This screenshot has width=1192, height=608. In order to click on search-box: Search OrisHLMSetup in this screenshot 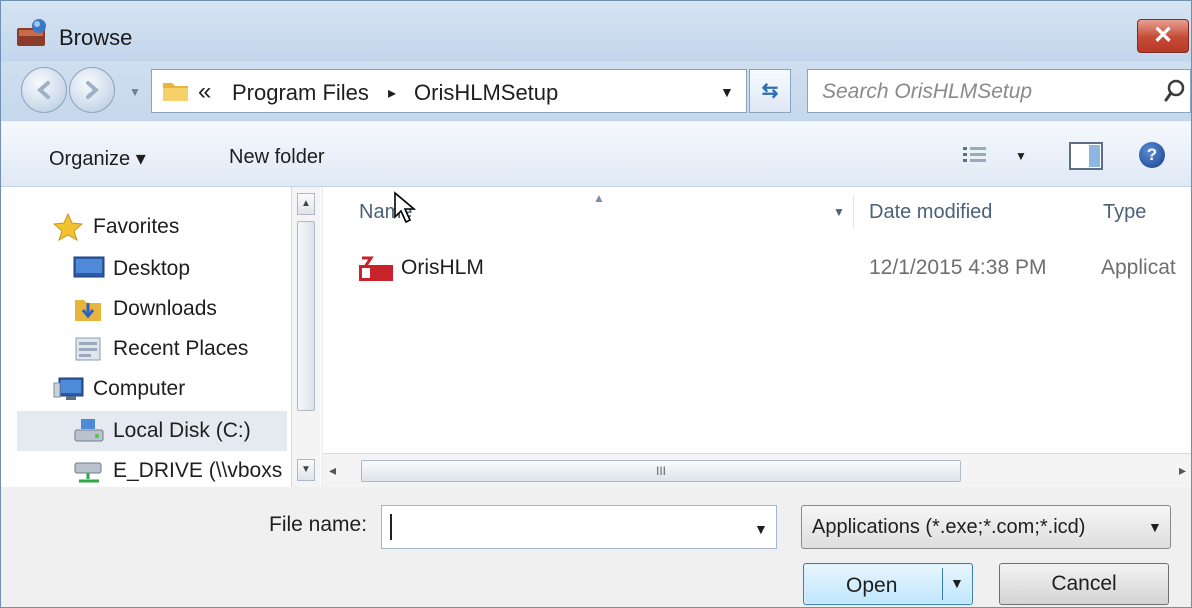, I will do `click(999, 91)`.